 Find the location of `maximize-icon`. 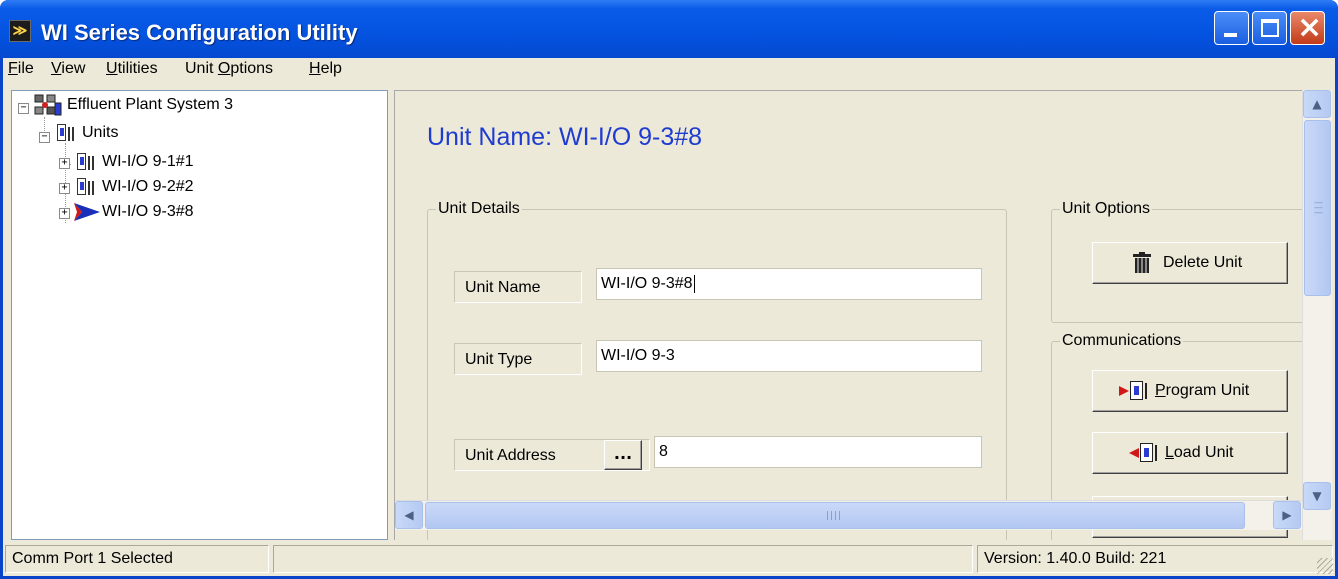

maximize-icon is located at coordinates (1270, 28).